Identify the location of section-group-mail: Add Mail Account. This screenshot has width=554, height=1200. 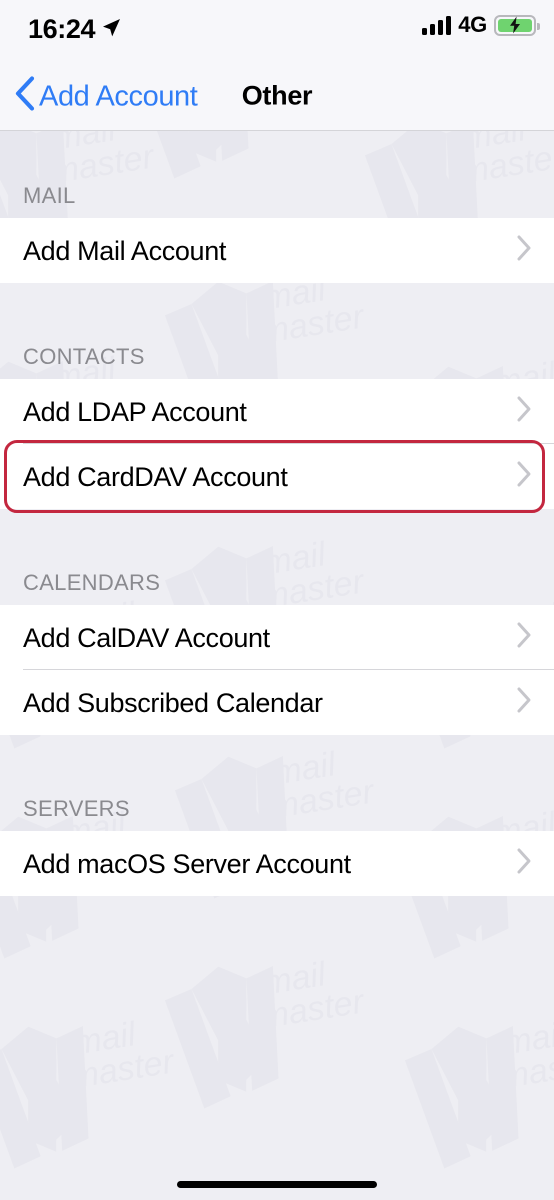
(277, 250).